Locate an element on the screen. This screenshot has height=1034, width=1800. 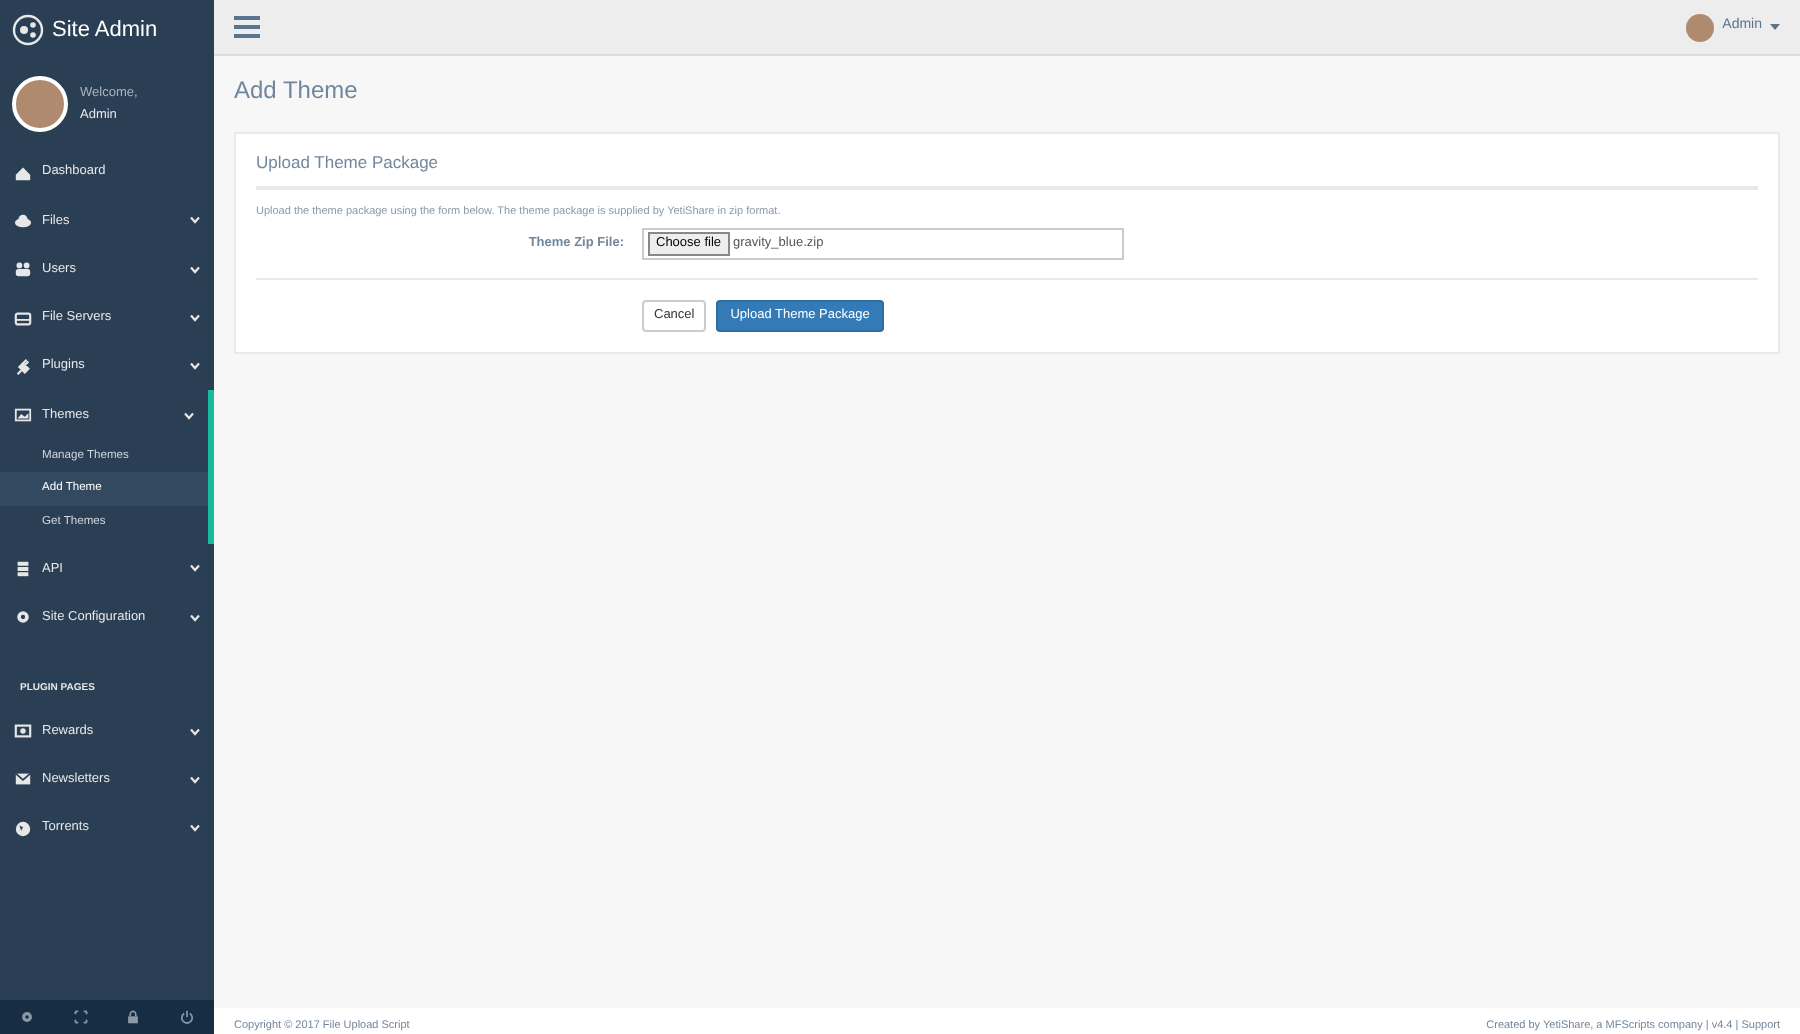
image-icon is located at coordinates (23, 415).